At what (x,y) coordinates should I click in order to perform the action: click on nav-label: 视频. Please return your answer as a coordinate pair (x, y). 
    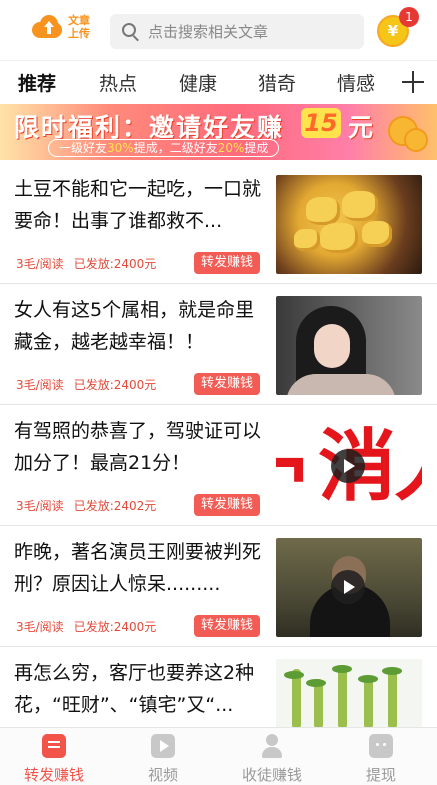
    Looking at the image, I should click on (162, 775).